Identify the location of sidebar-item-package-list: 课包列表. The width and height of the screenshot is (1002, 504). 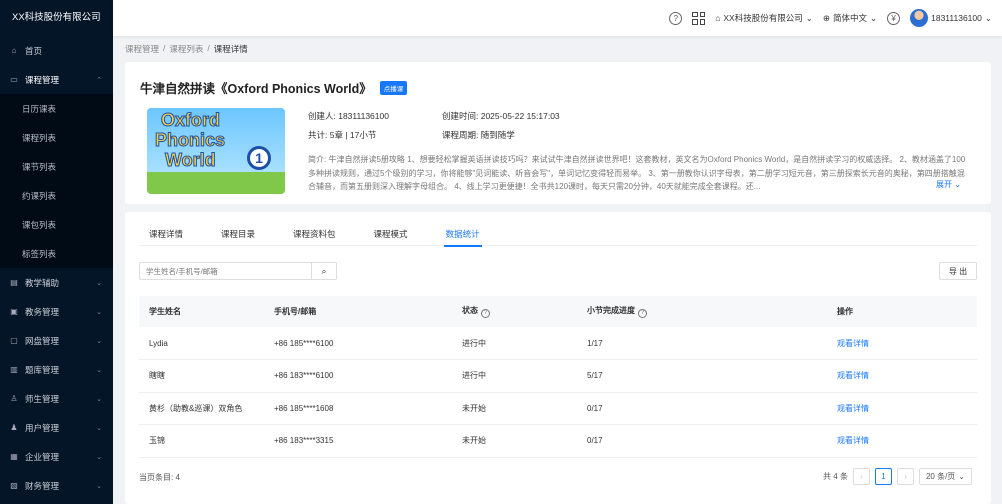
(56, 224).